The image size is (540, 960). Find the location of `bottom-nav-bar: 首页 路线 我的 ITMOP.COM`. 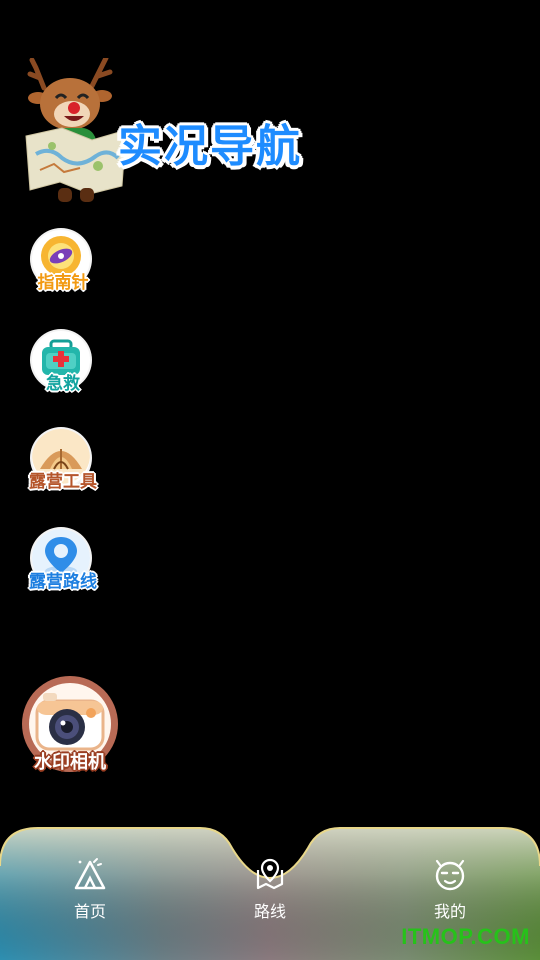

bottom-nav-bar: 首页 路线 我的 ITMOP.COM is located at coordinates (270, 893).